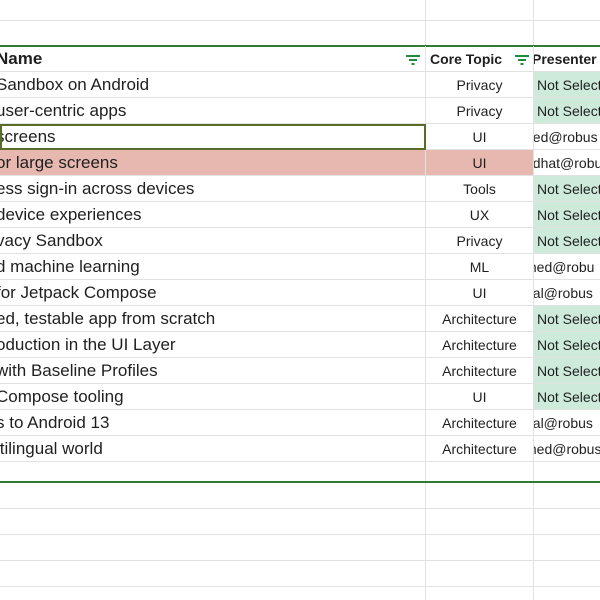 This screenshot has height=600, width=600. I want to click on table-row: user-centric apps Privacy Not Selected, so click(300, 111).